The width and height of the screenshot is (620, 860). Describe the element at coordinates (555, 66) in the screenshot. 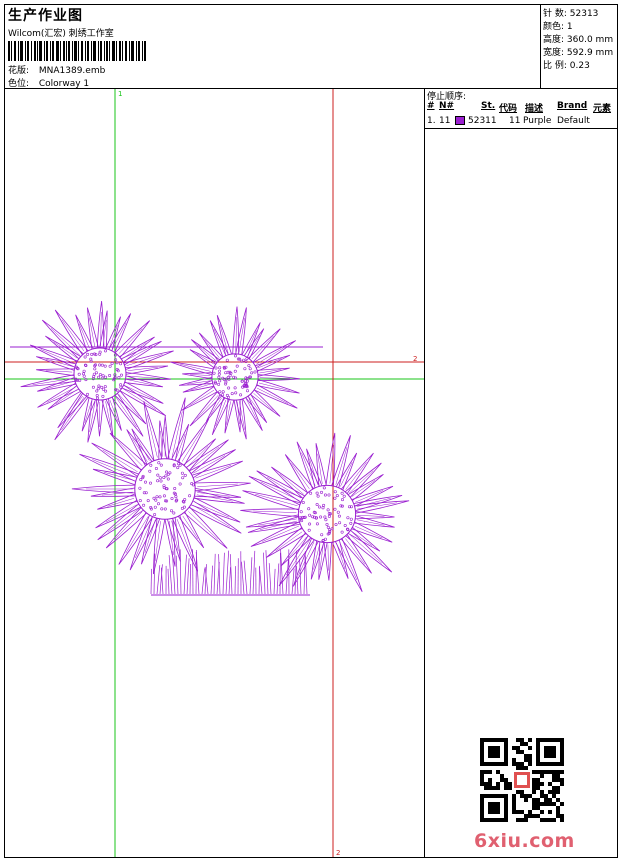

I see `stat-label: 比 例:` at that location.